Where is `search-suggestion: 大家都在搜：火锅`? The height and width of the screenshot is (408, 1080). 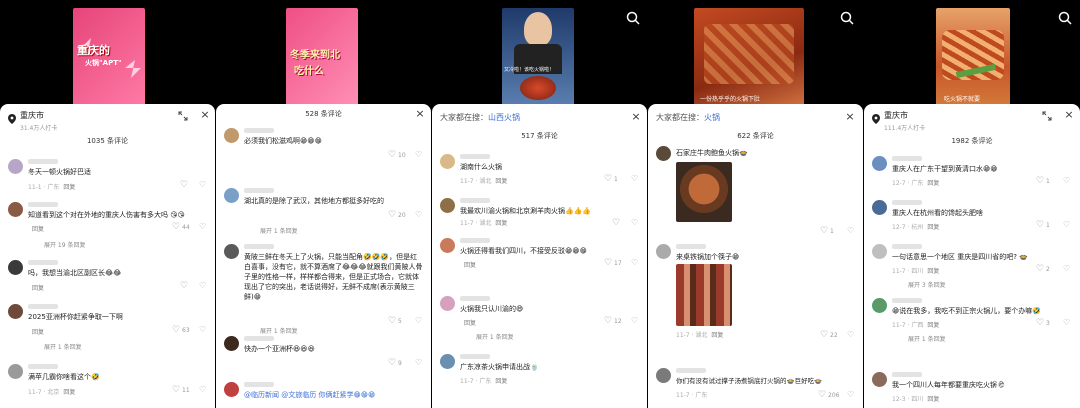
search-suggestion: 大家都在搜：火锅 is located at coordinates (688, 117).